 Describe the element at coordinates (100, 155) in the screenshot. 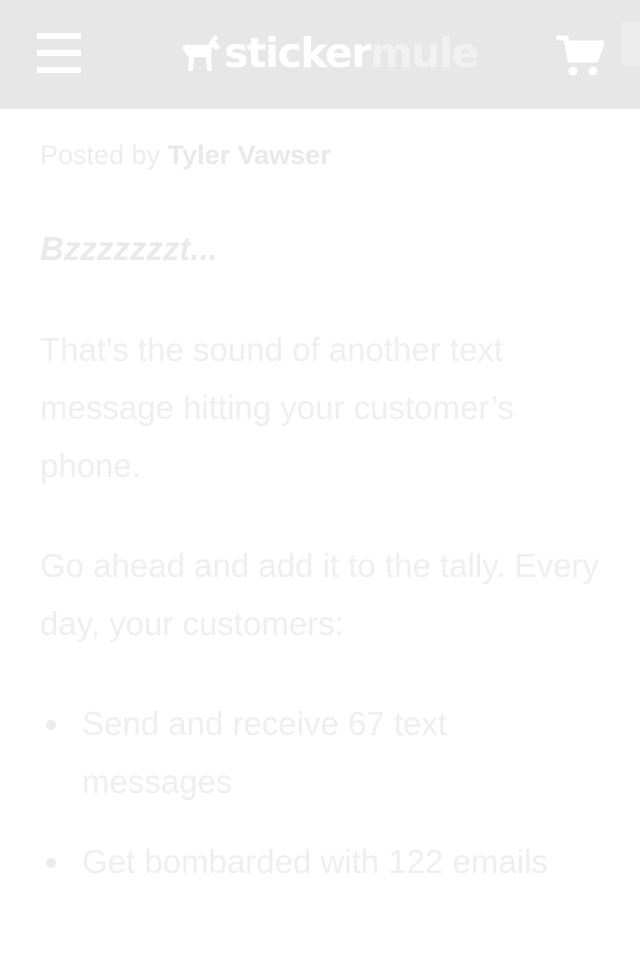

I see `byline-prefix: Posted by` at that location.